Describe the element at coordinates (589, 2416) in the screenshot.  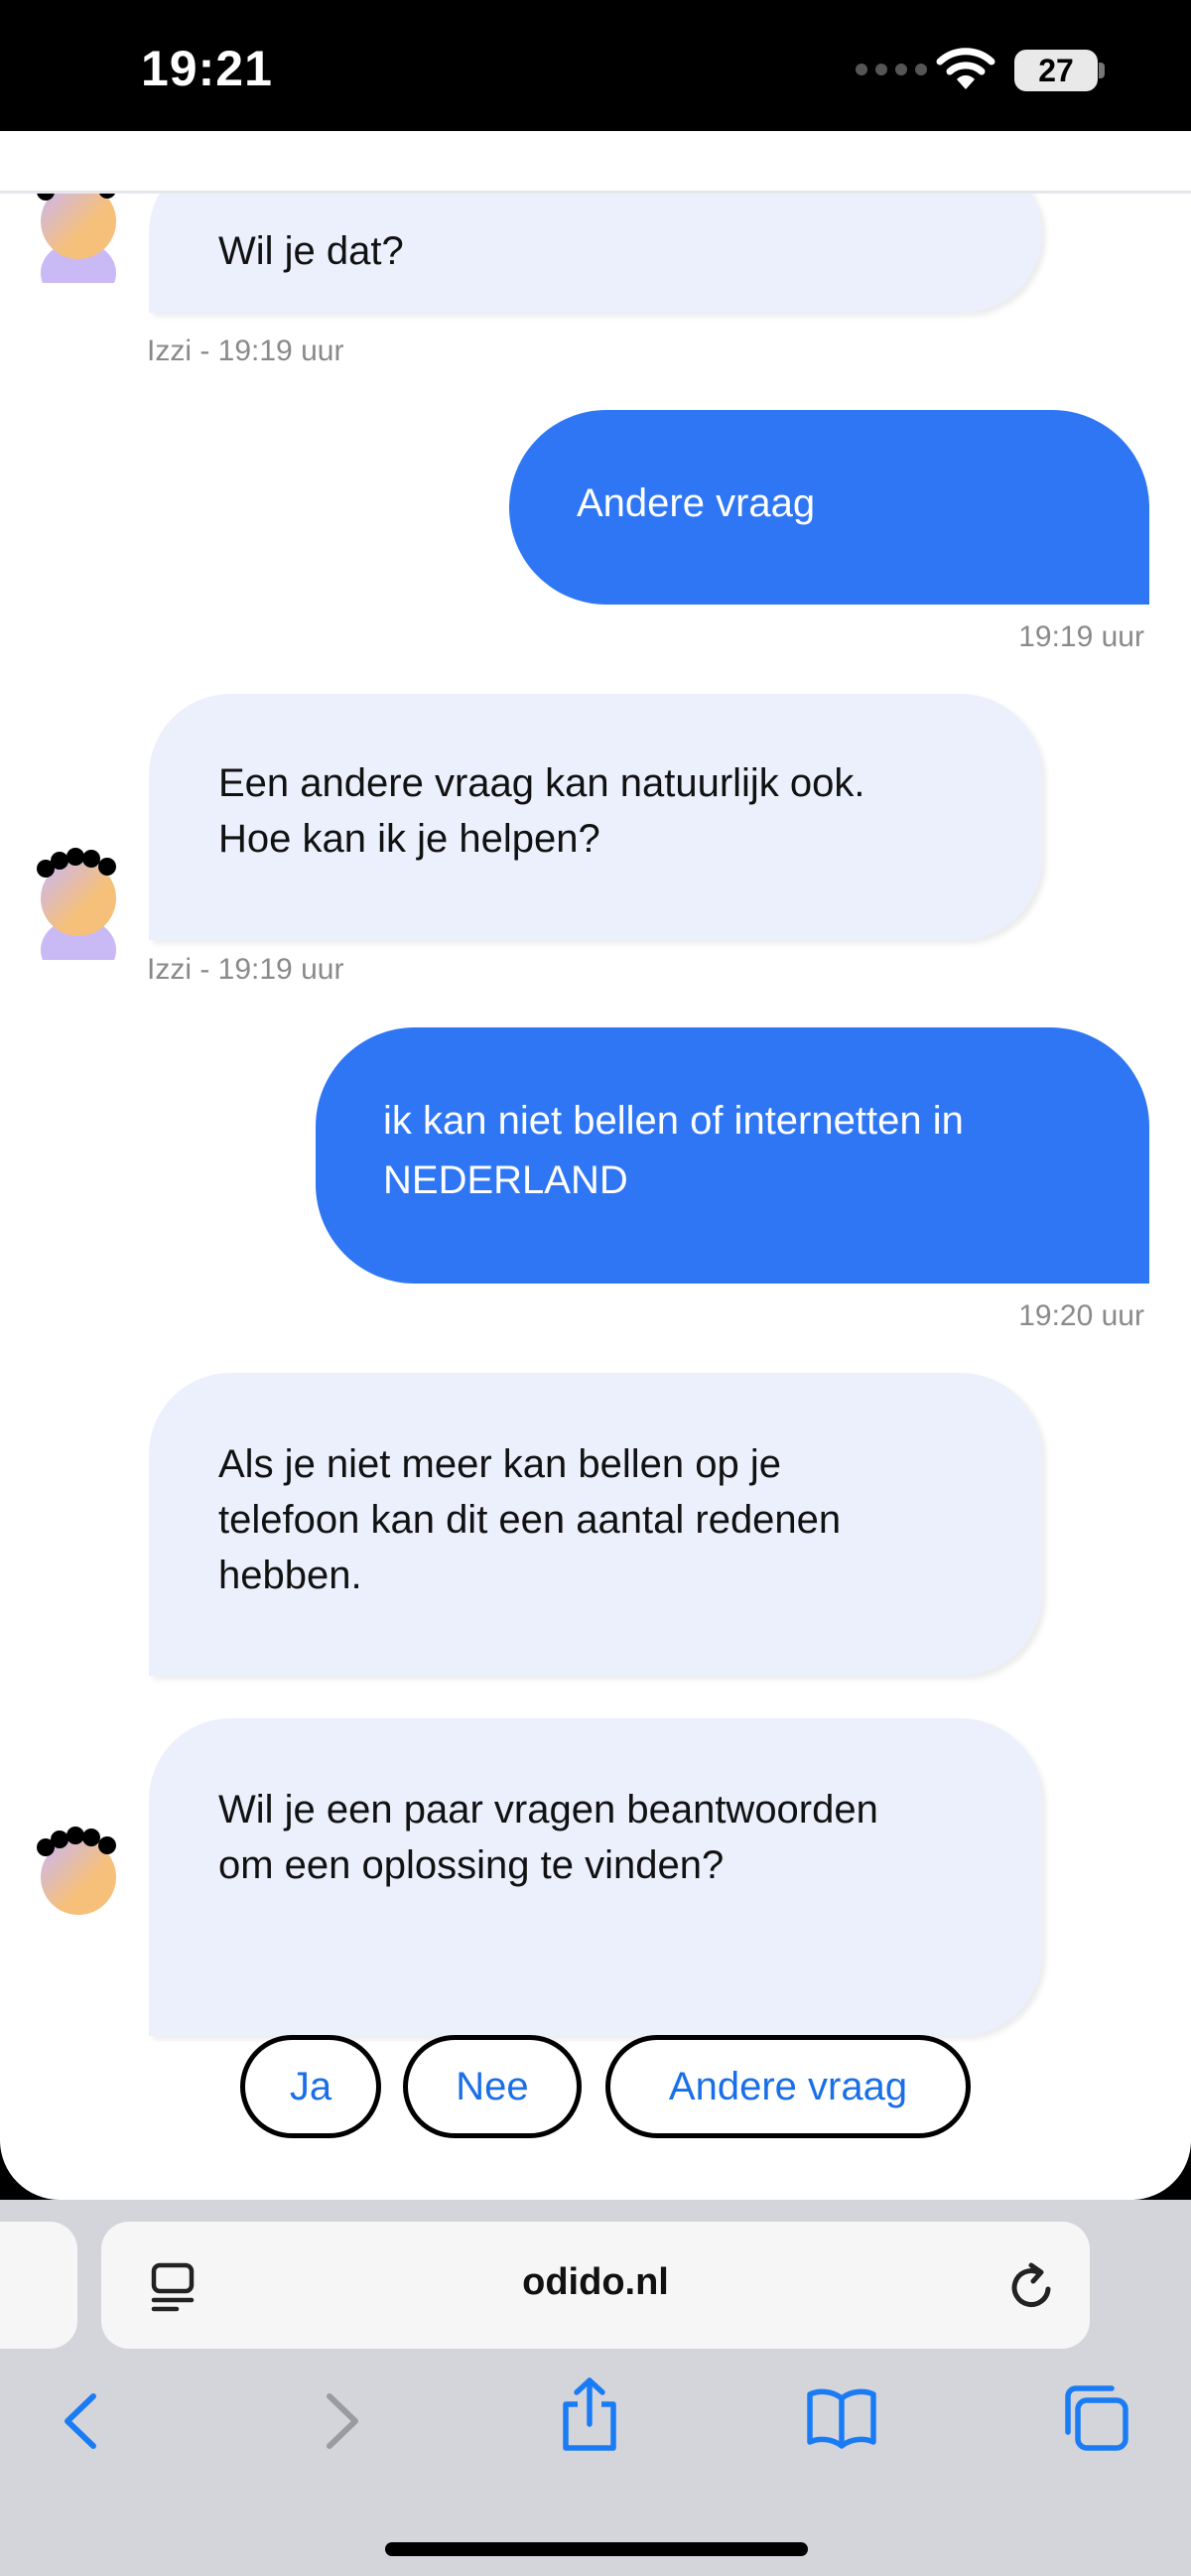
I see `share-icon` at that location.